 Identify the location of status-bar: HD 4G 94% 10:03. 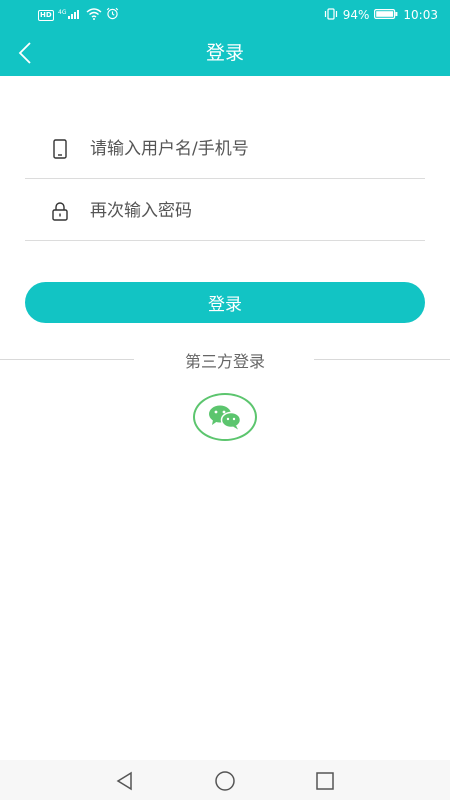
(225, 15).